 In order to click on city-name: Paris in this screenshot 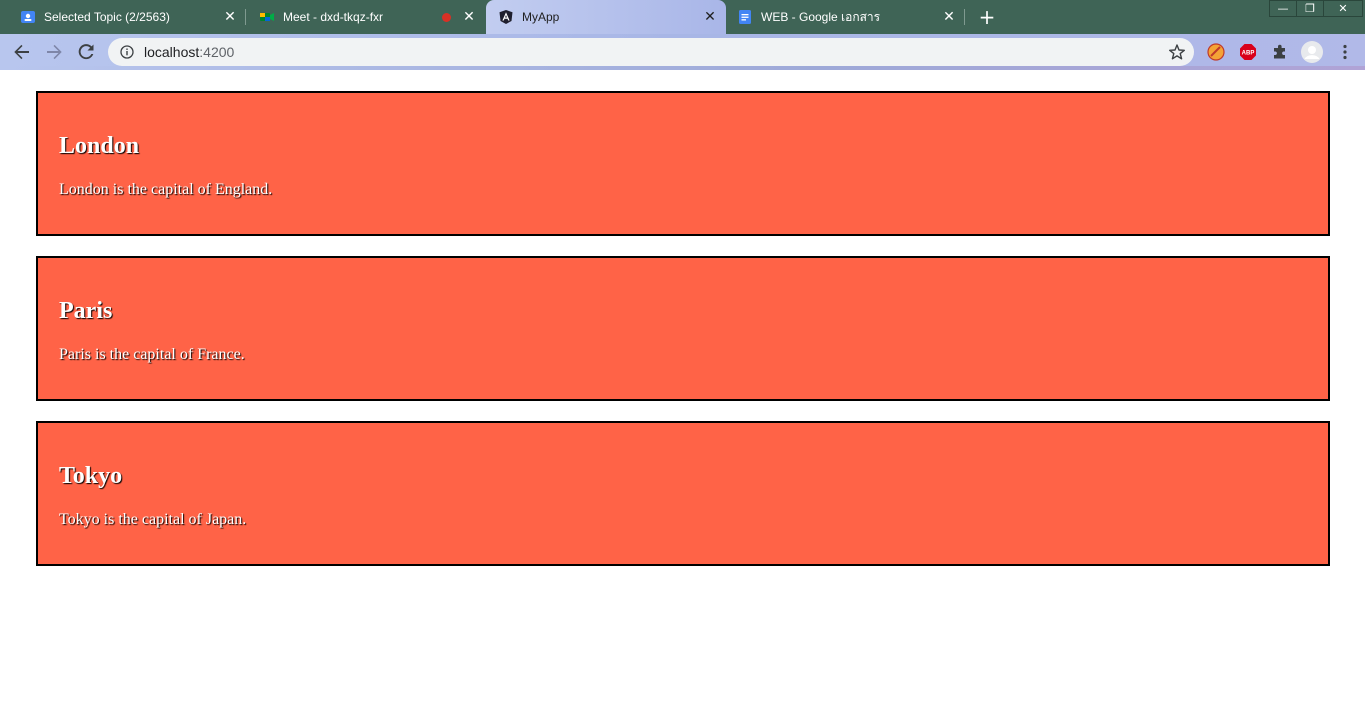, I will do `click(86, 311)`.